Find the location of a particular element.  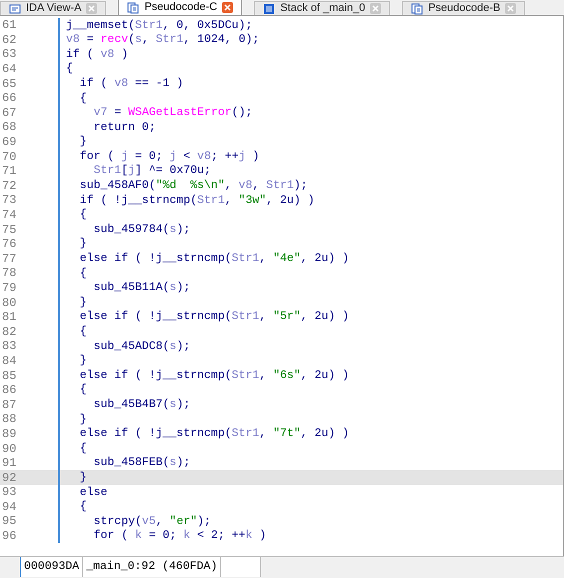

line-number: 82 is located at coordinates (30, 332).